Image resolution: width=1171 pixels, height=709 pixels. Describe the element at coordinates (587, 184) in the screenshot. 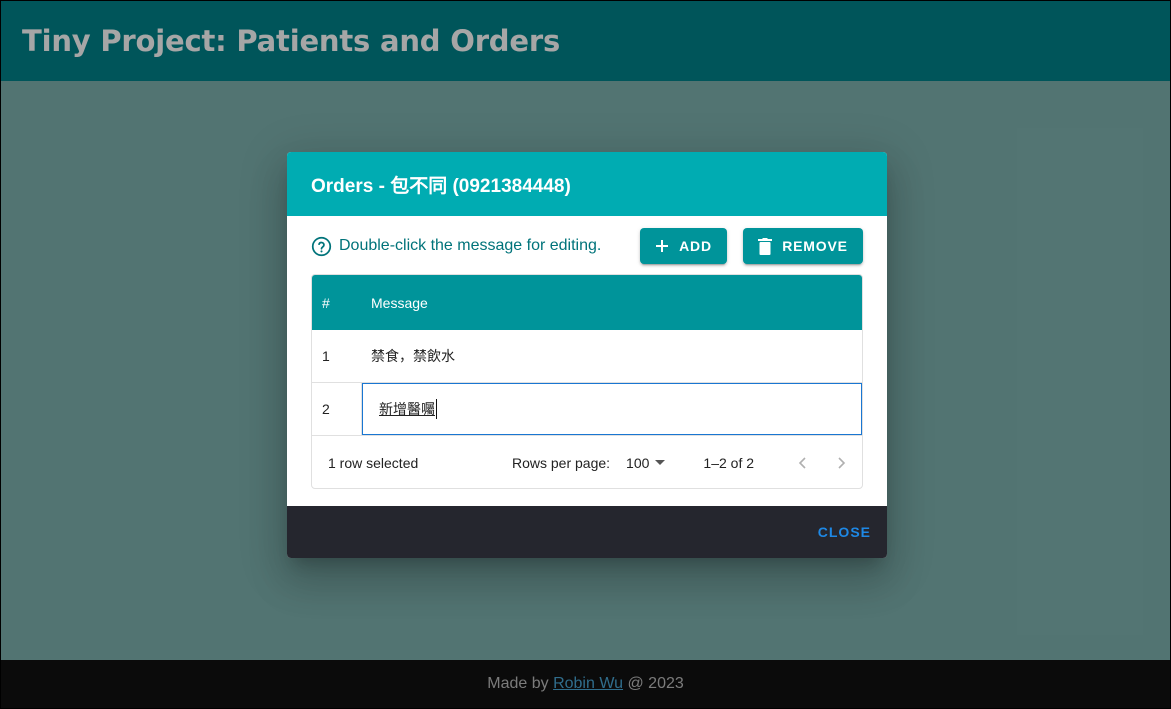

I see `dialog-title: Orders - 包不同 (0921384448)` at that location.